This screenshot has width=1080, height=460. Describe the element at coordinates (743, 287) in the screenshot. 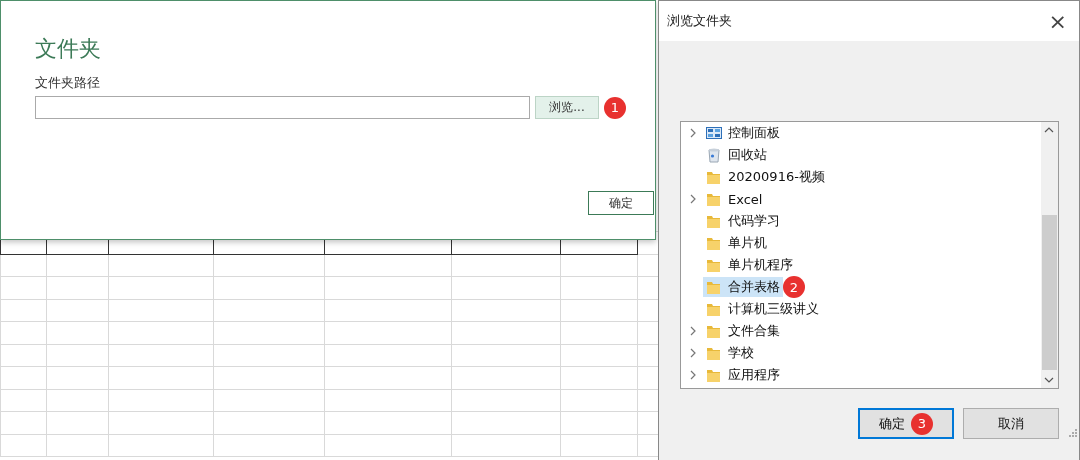

I see `tree-item: 合并表格` at that location.